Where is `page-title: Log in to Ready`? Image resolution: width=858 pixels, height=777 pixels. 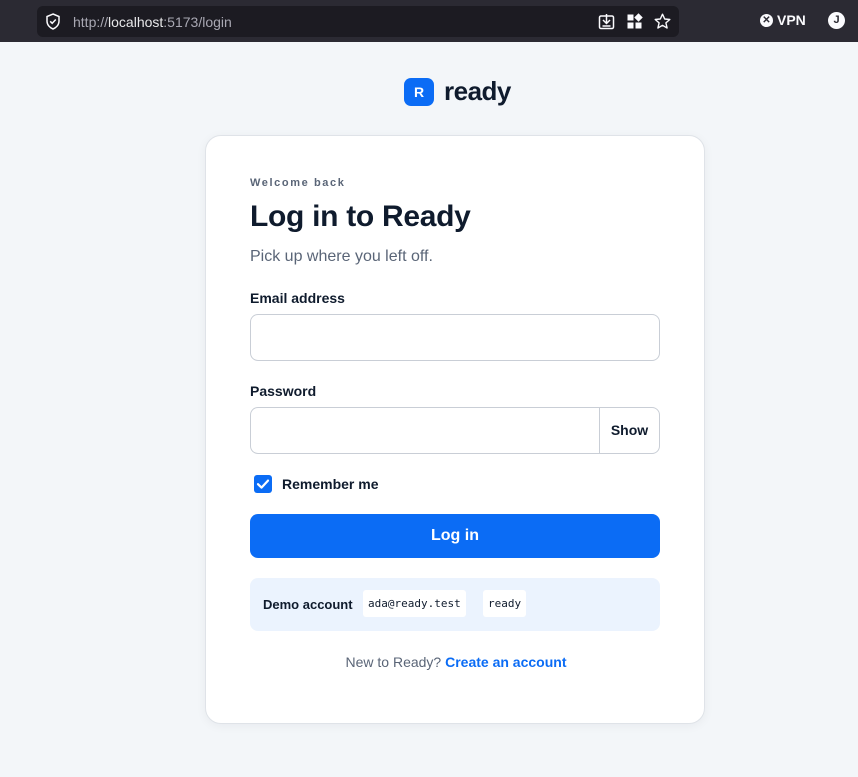
page-title: Log in to Ready is located at coordinates (360, 216).